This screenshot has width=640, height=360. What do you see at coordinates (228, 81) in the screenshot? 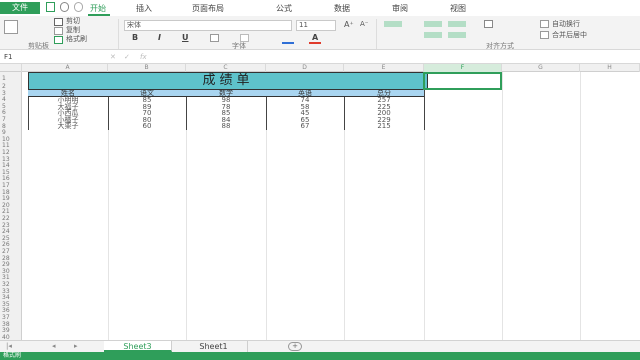
I see `sheet-title-cell: 成绩单` at bounding box center [228, 81].